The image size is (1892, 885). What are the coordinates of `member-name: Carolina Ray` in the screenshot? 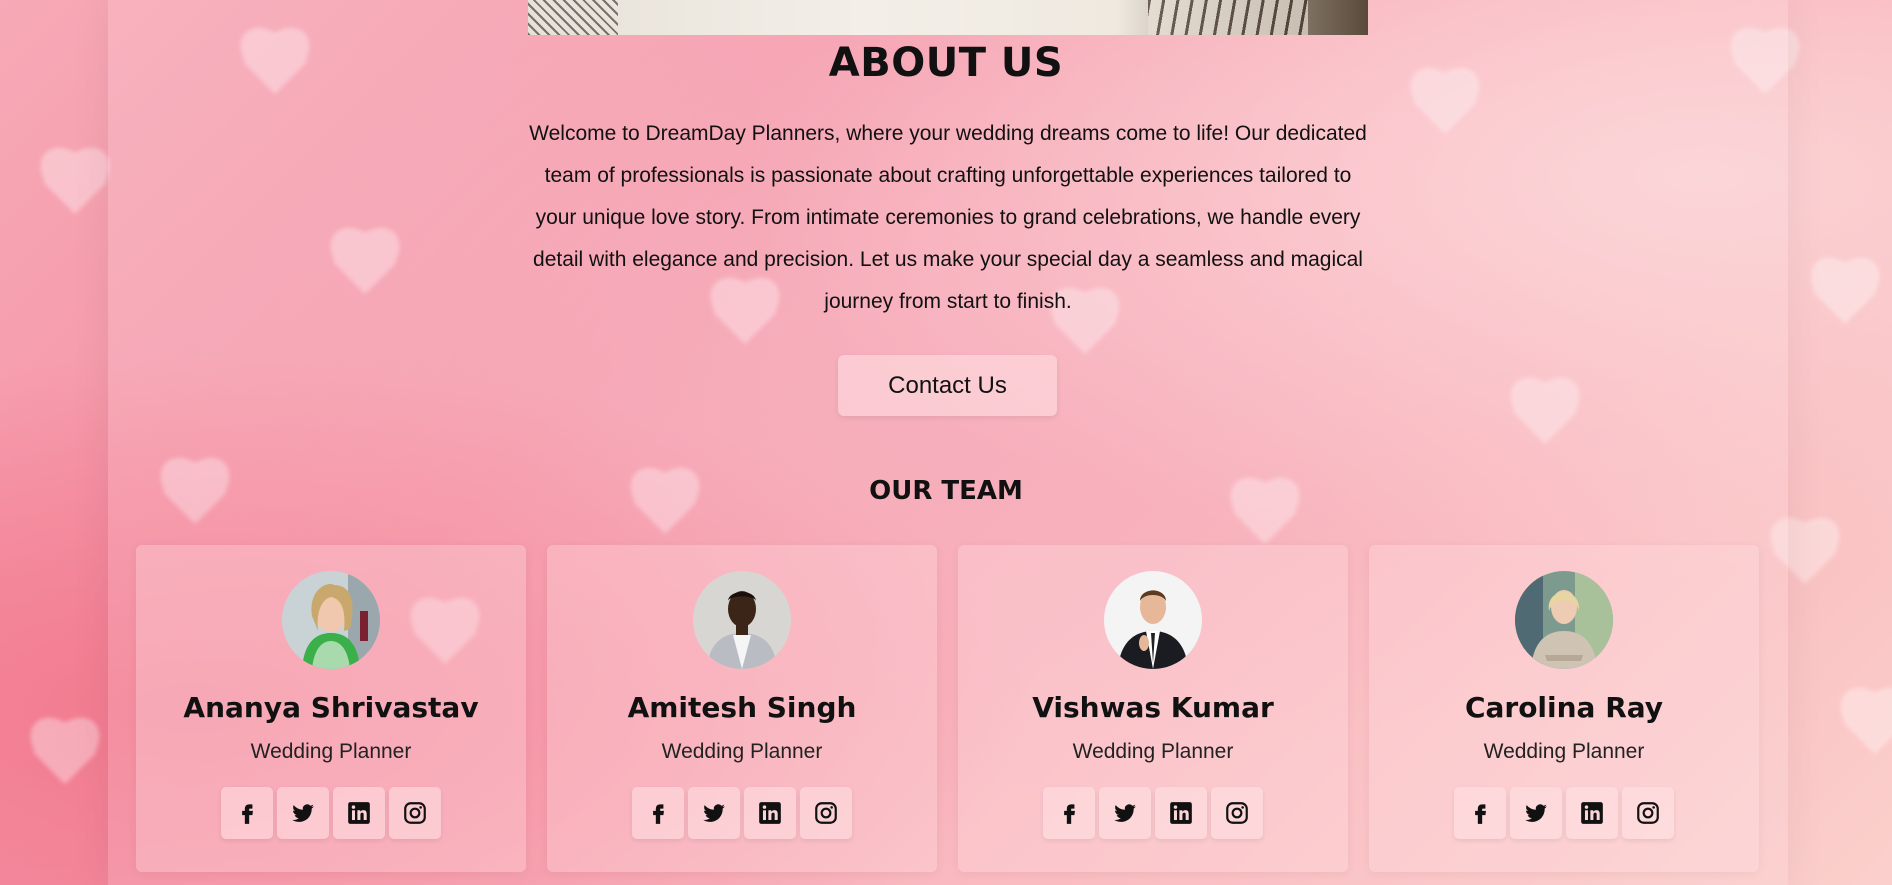 It's located at (1564, 707).